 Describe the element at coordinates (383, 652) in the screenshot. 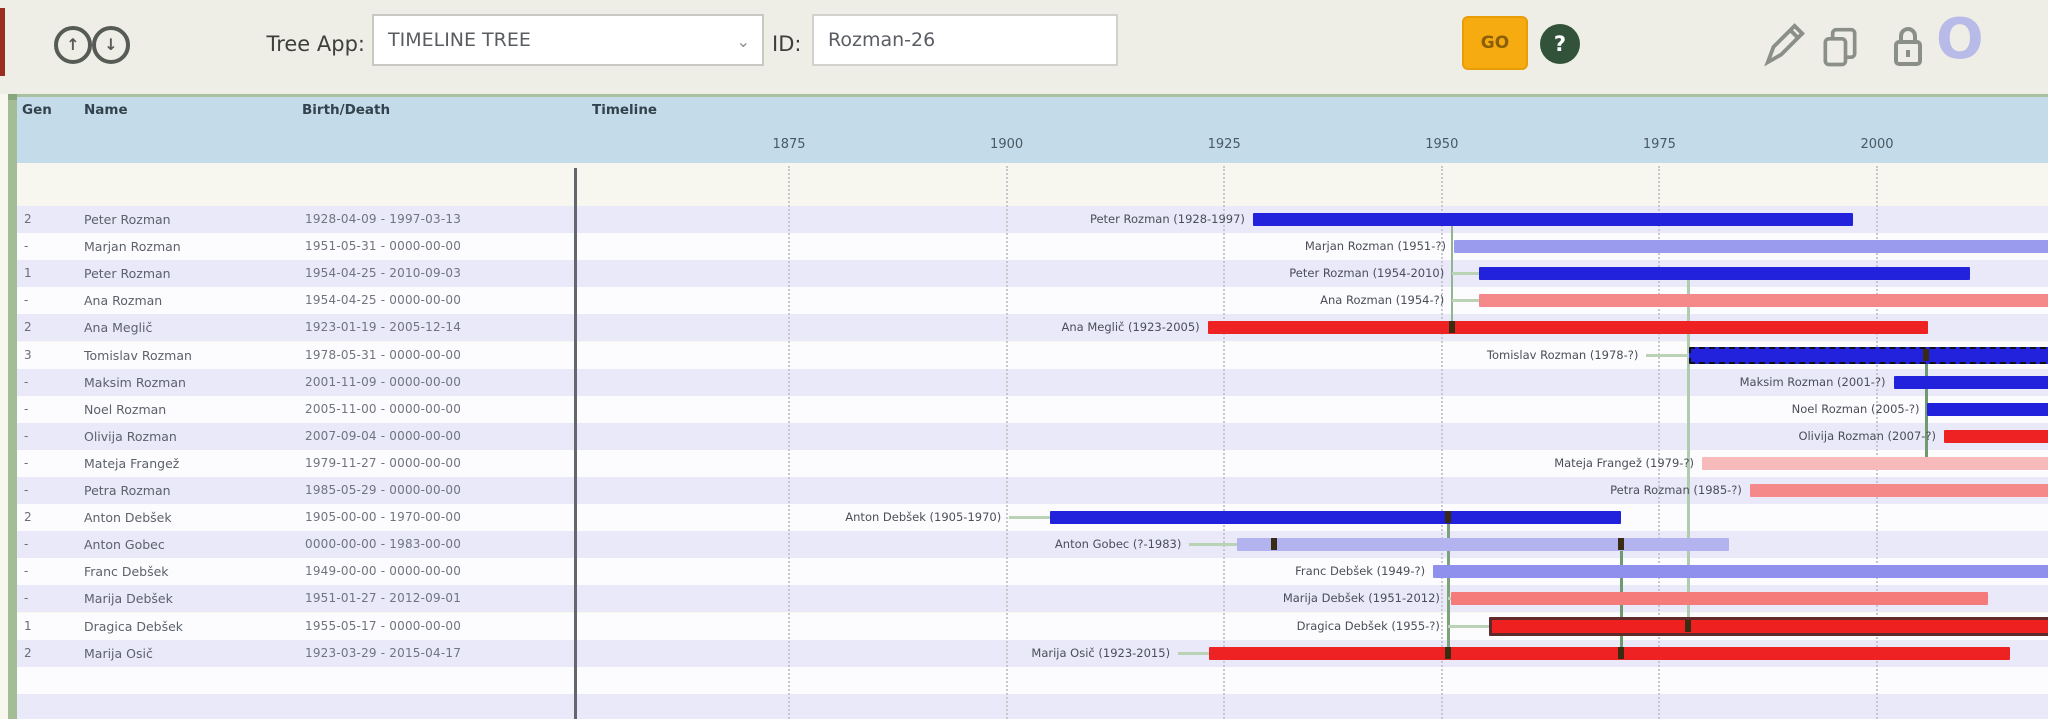

I see `row-dates-cell: 1923-03-29 - 2015-04-17` at that location.